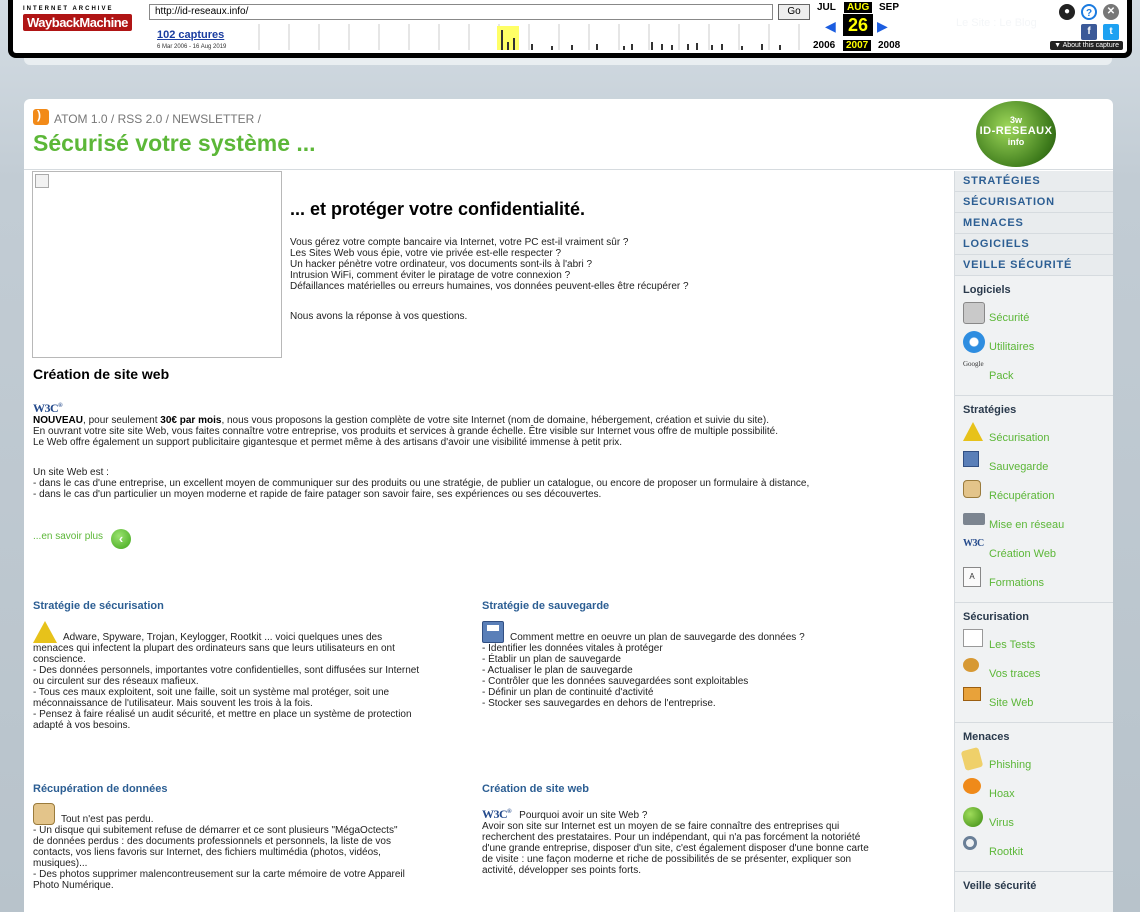 The image size is (1140, 912). I want to click on recovery-box-icon, so click(972, 489).